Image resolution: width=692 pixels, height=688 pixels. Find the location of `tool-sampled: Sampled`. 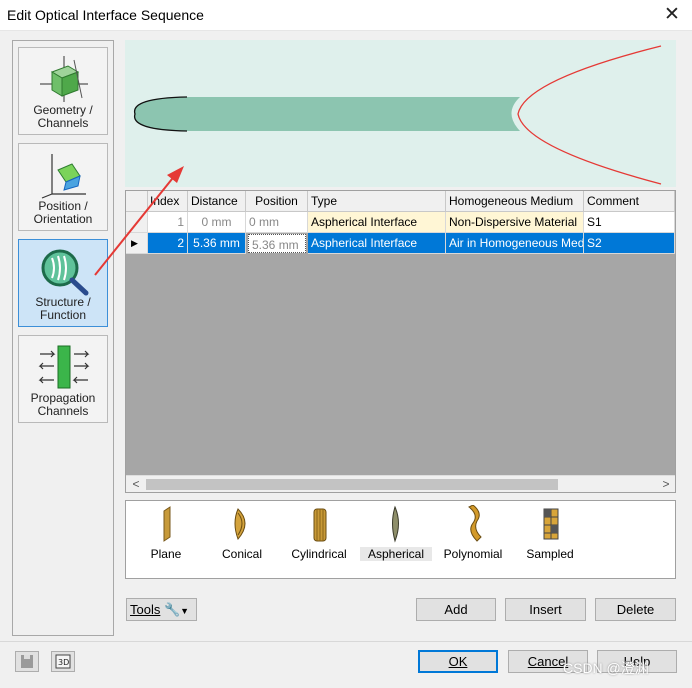

tool-sampled: Sampled is located at coordinates (550, 538).